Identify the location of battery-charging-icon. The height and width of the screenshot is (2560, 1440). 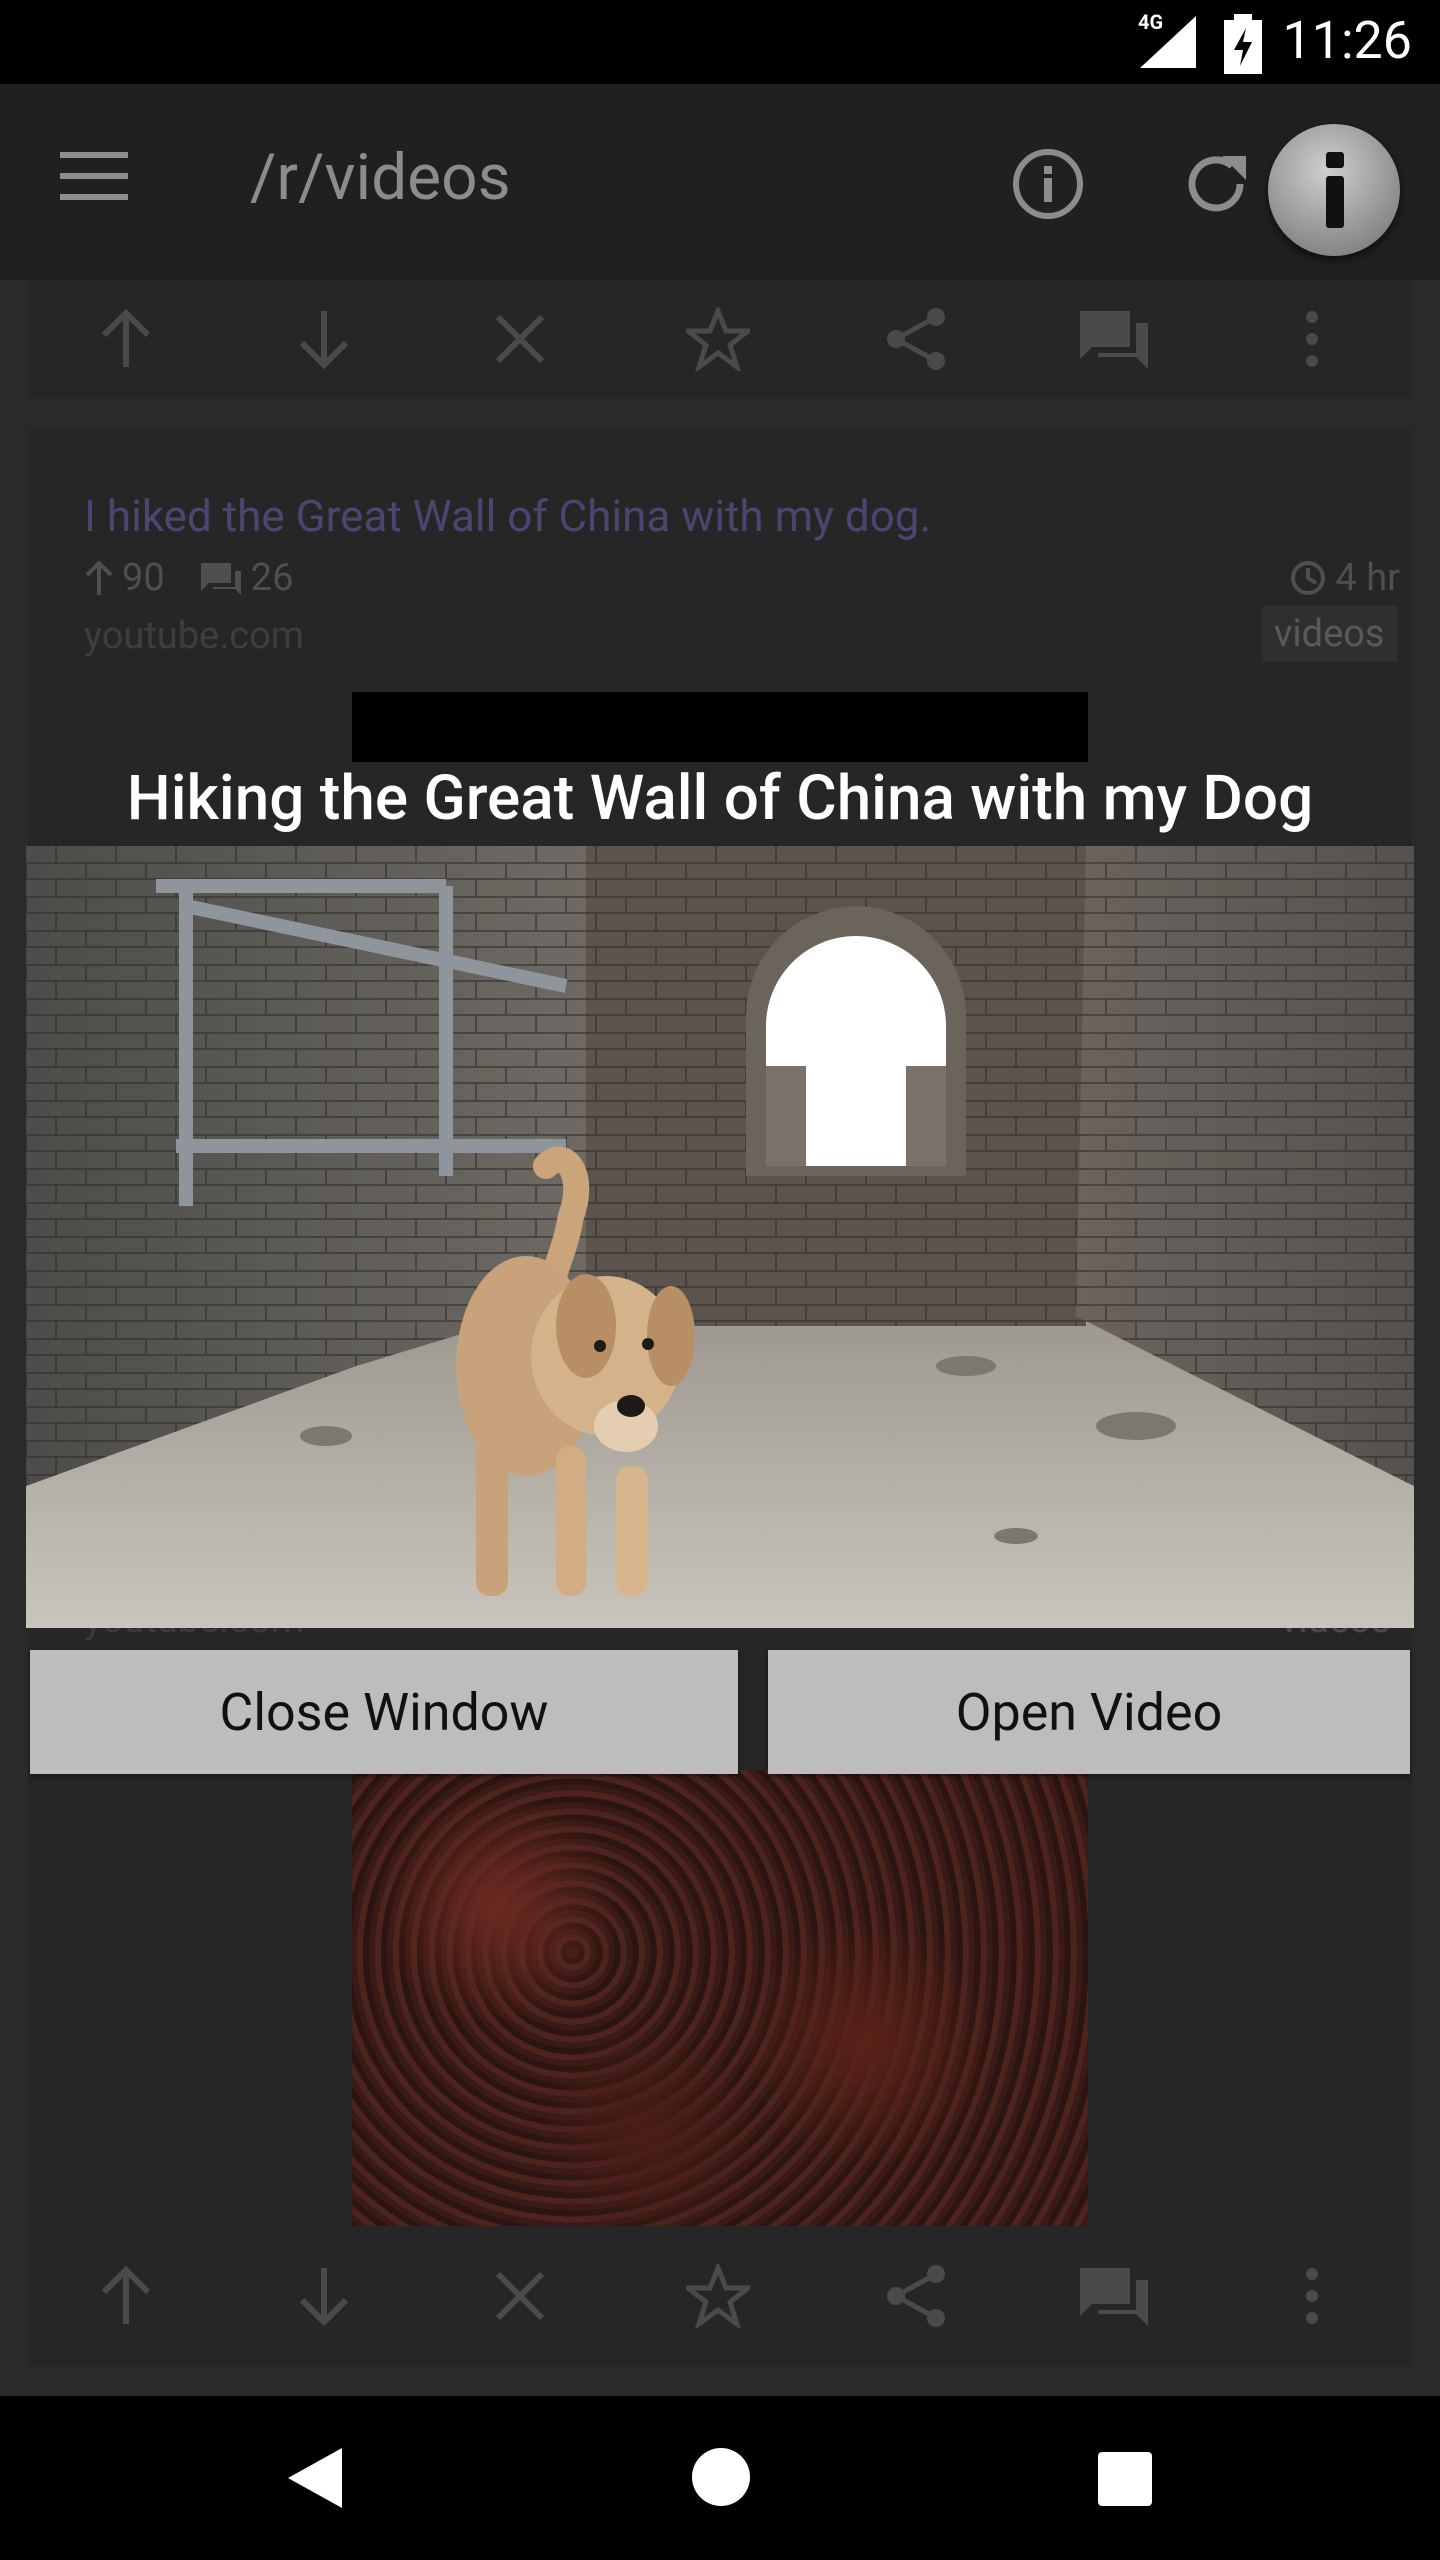
(1243, 44).